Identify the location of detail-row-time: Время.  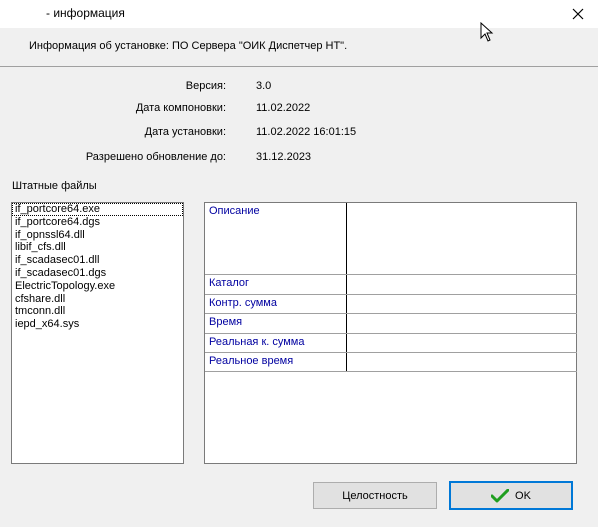
(391, 324).